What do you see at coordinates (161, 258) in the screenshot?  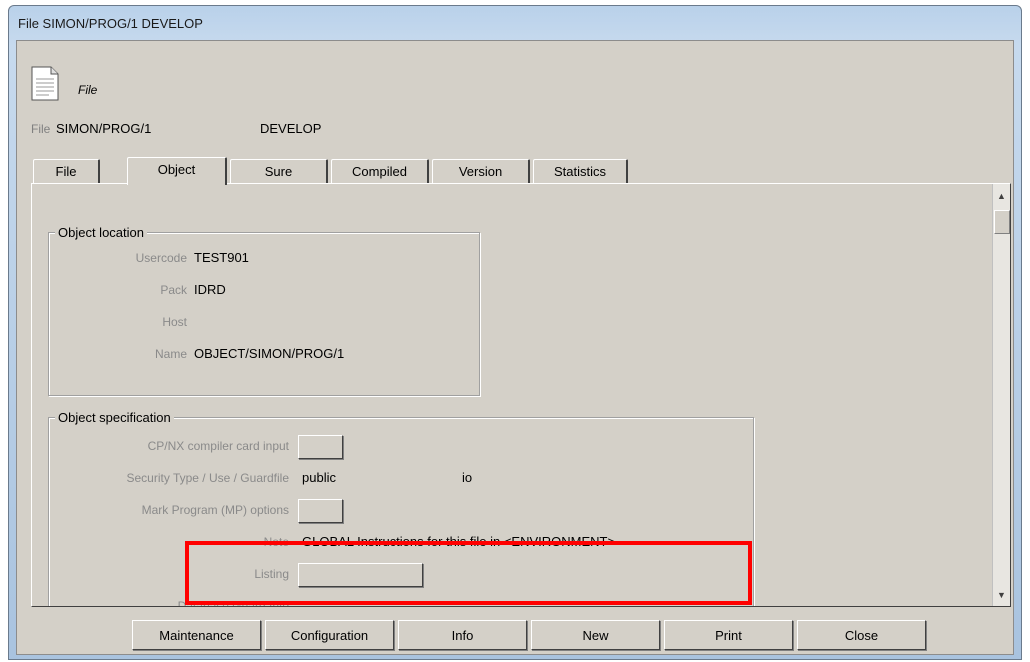 I see `usercode-label: Usercode` at bounding box center [161, 258].